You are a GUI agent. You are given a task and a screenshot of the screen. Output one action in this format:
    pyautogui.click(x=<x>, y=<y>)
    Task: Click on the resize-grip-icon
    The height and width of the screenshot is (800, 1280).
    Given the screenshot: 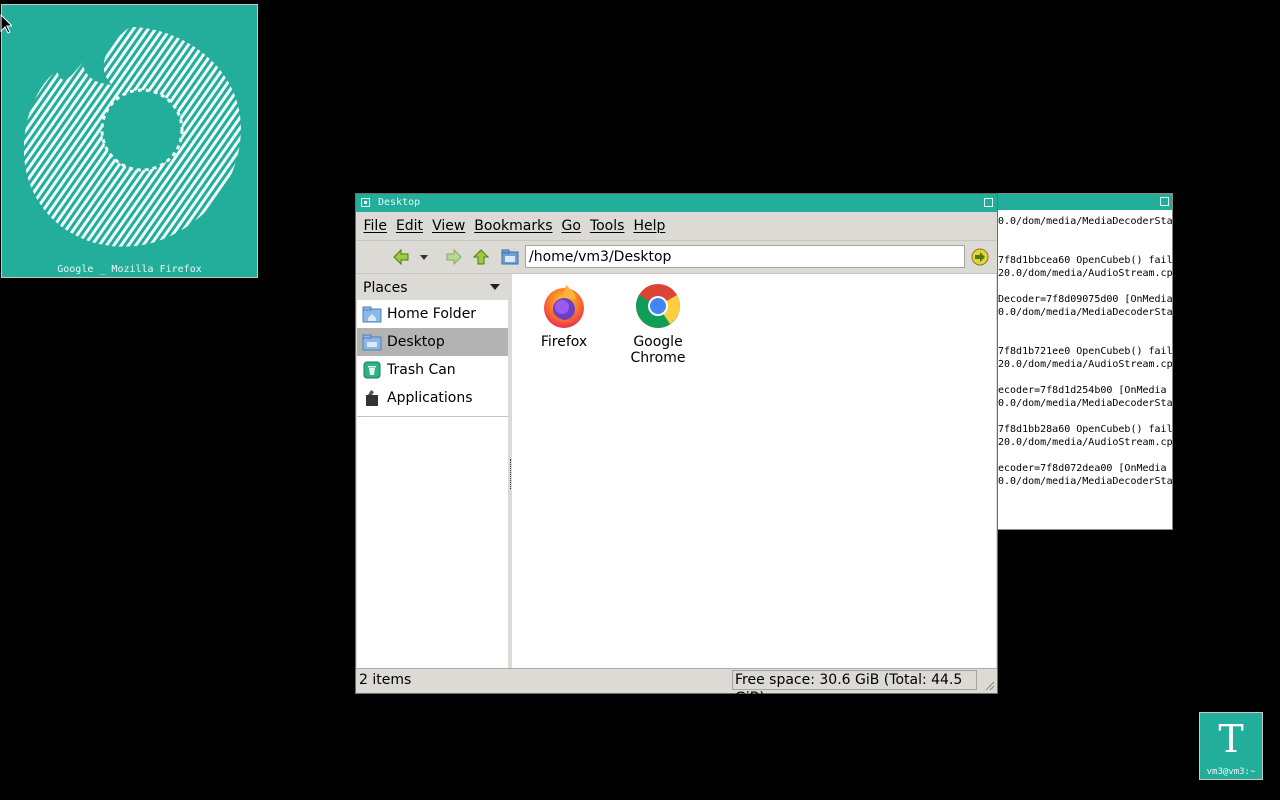 What is the action you would take?
    pyautogui.click(x=989, y=685)
    